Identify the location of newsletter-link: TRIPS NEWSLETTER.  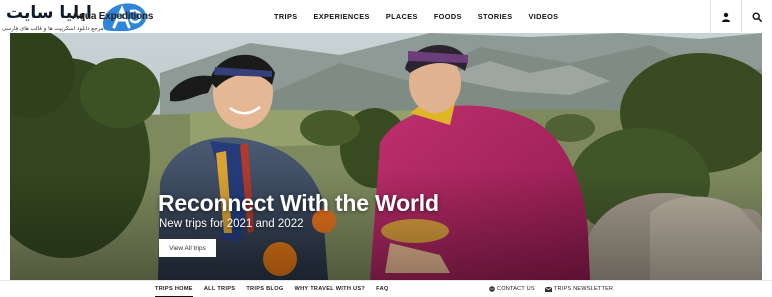
(579, 289).